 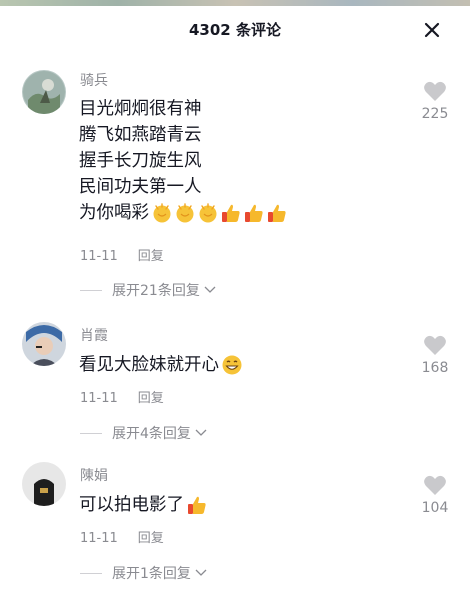 What do you see at coordinates (94, 80) in the screenshot?
I see `comment-nickname: 骑兵` at bounding box center [94, 80].